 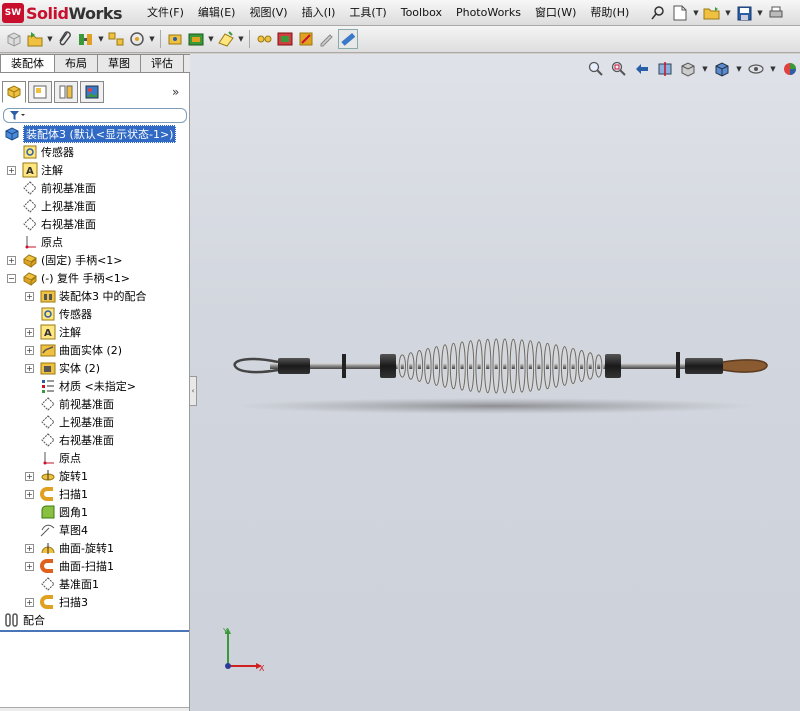 What do you see at coordinates (76, 278) in the screenshot?
I see `tree-item: (-) 复件 手柄<1>` at bounding box center [76, 278].